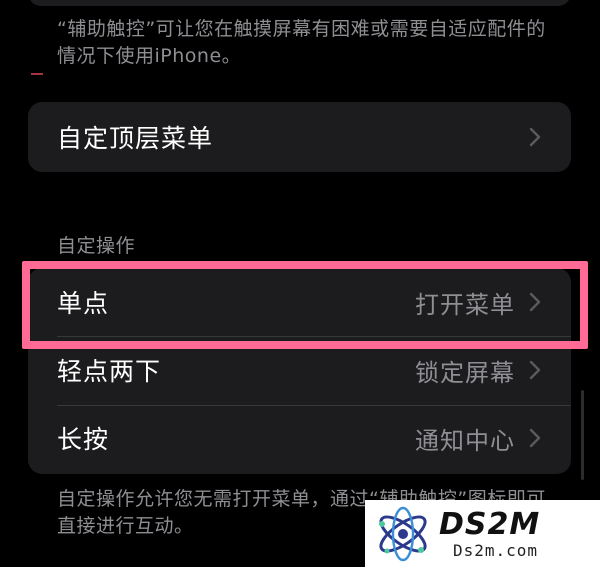  Describe the element at coordinates (465, 304) in the screenshot. I see `single-tap-value: 打开菜单` at that location.